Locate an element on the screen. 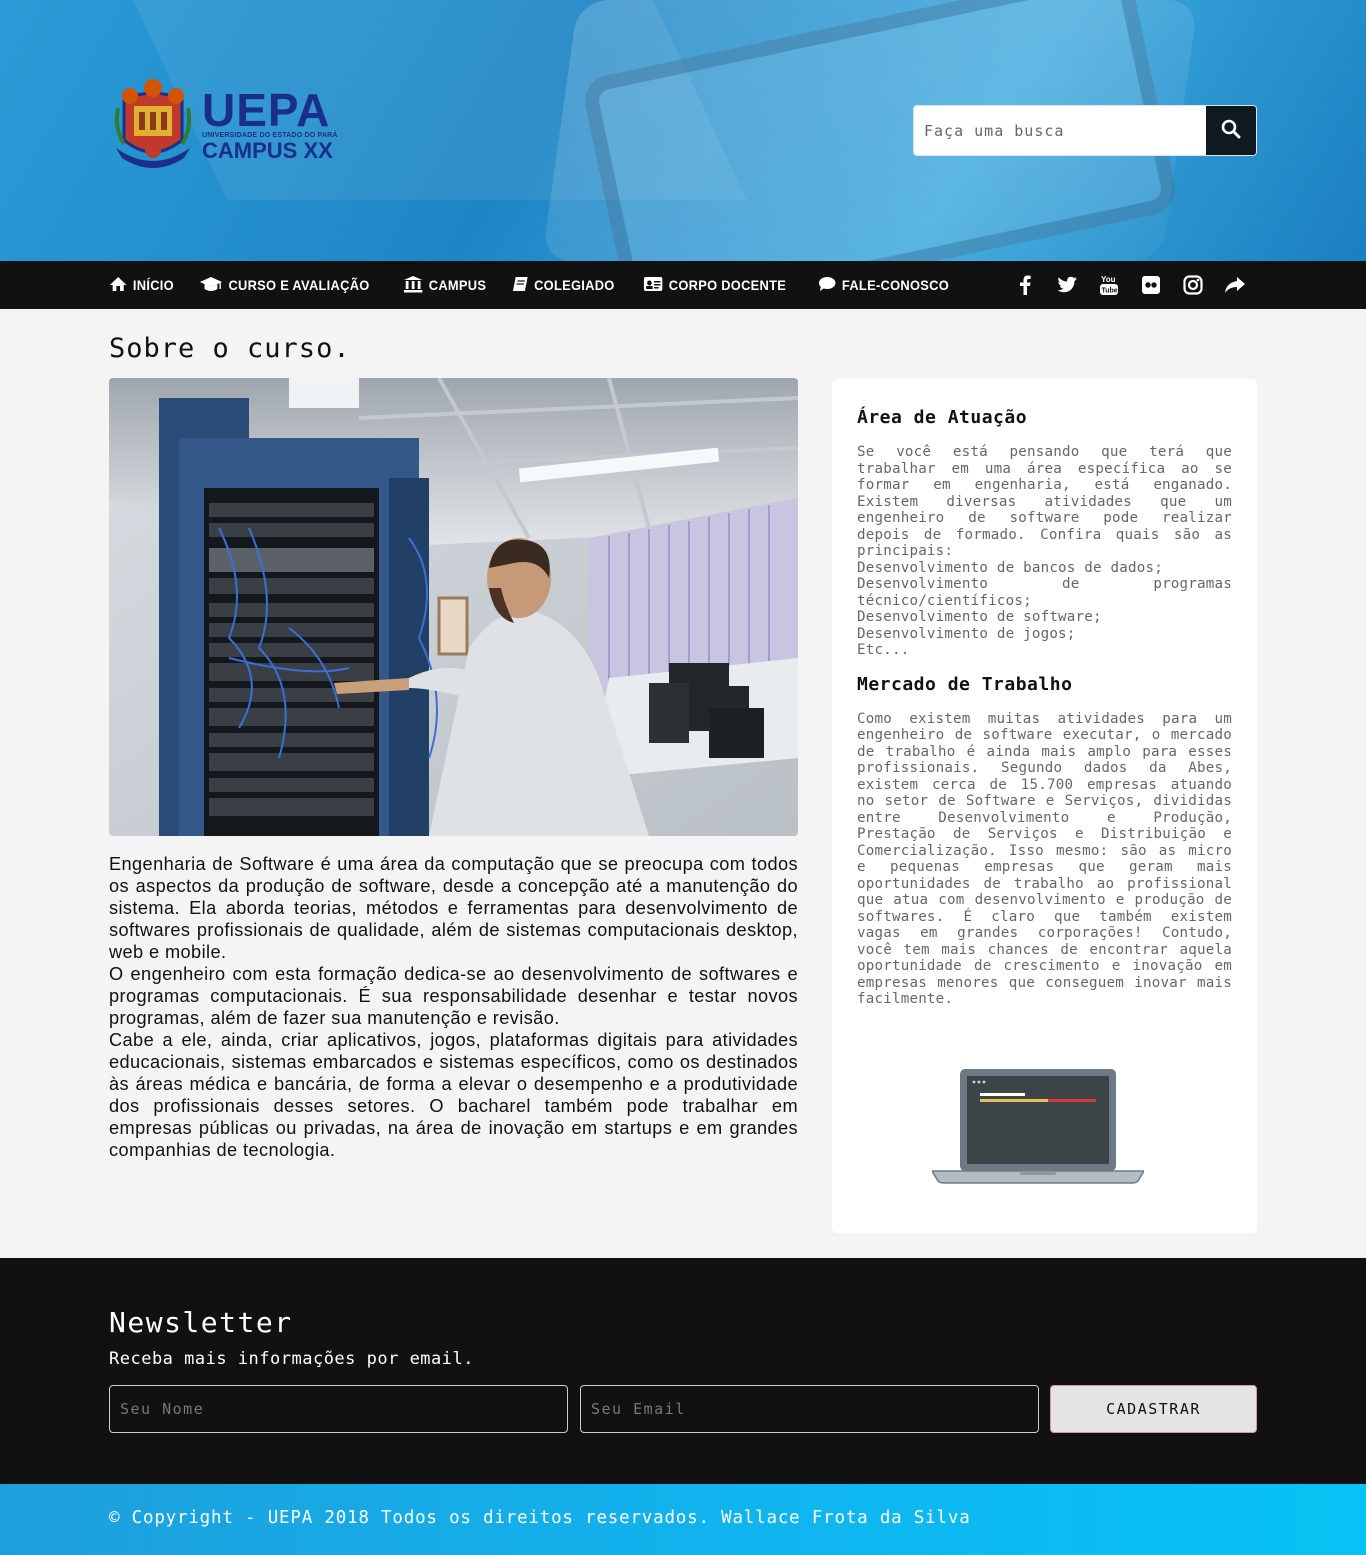 This screenshot has height=1555, width=1366. share-icon is located at coordinates (1235, 285).